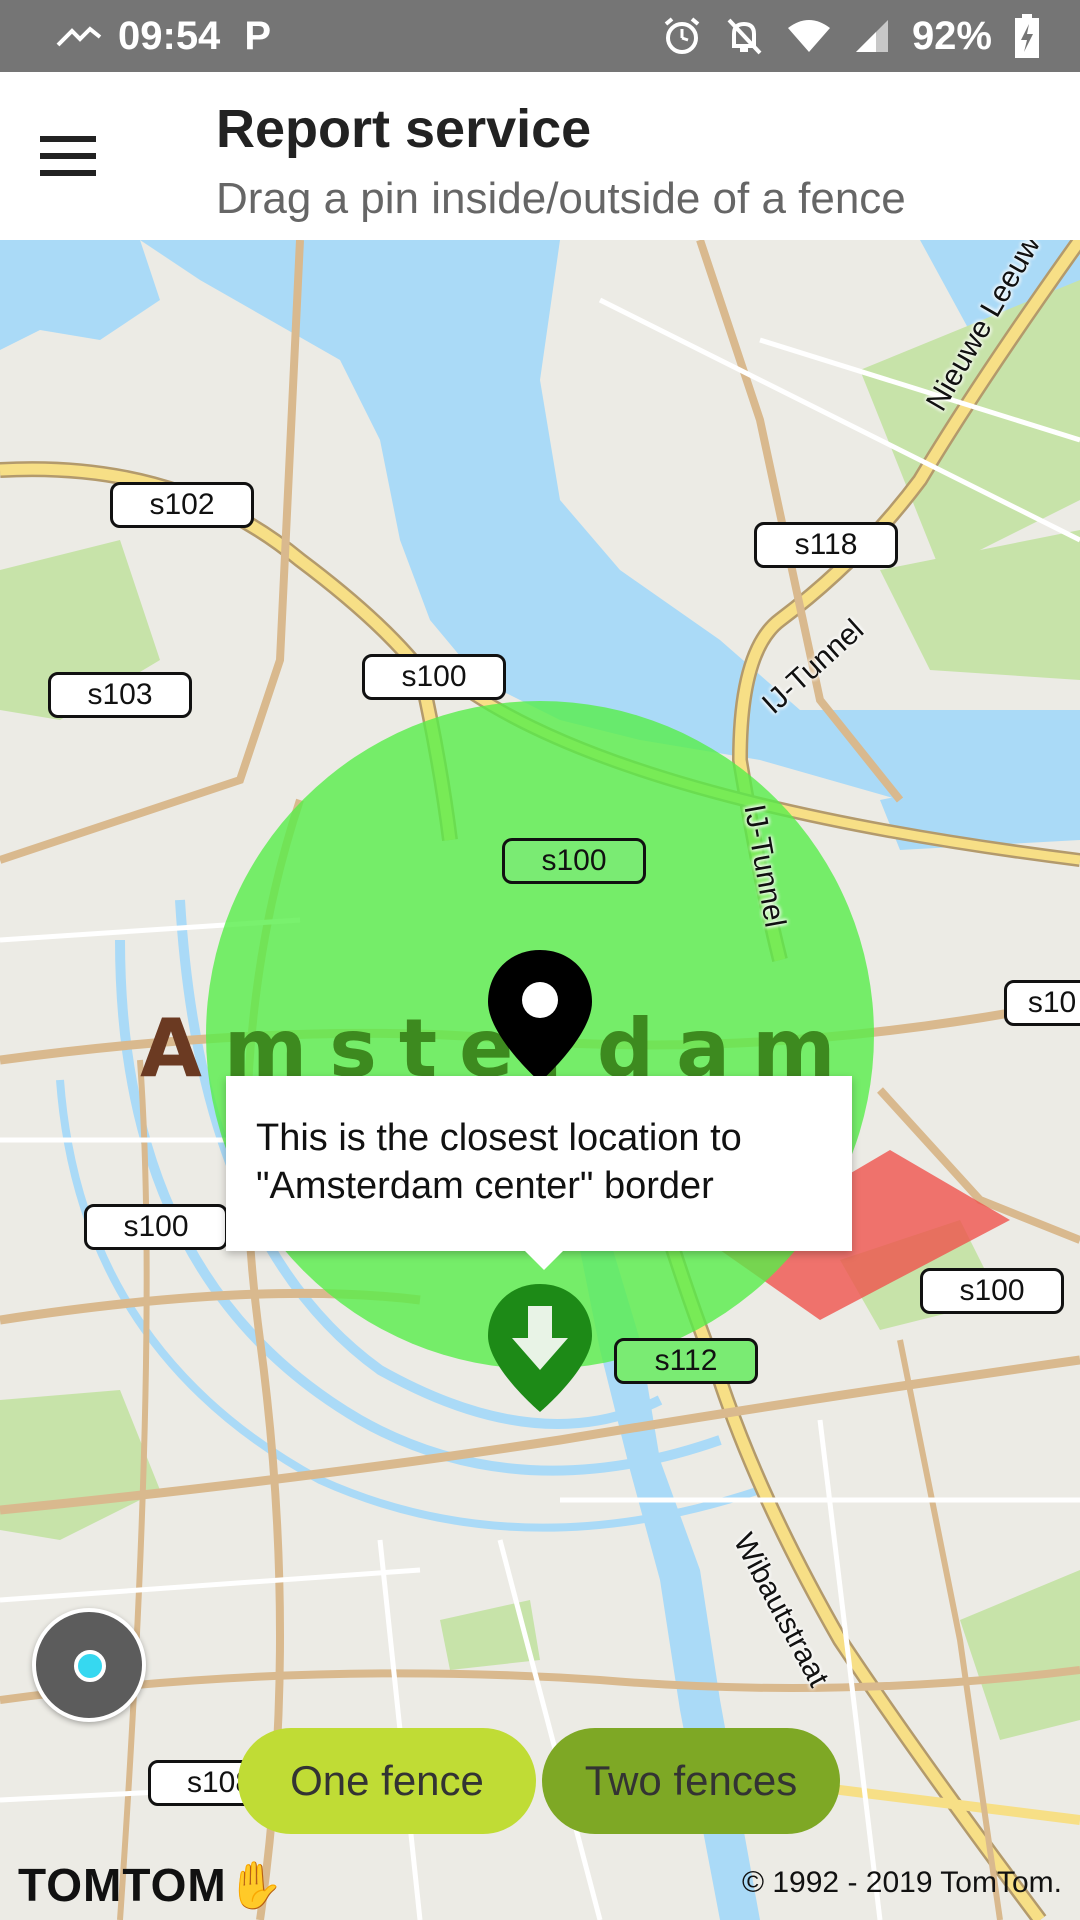  Describe the element at coordinates (169, 35) in the screenshot. I see `status-time: 09:54` at that location.